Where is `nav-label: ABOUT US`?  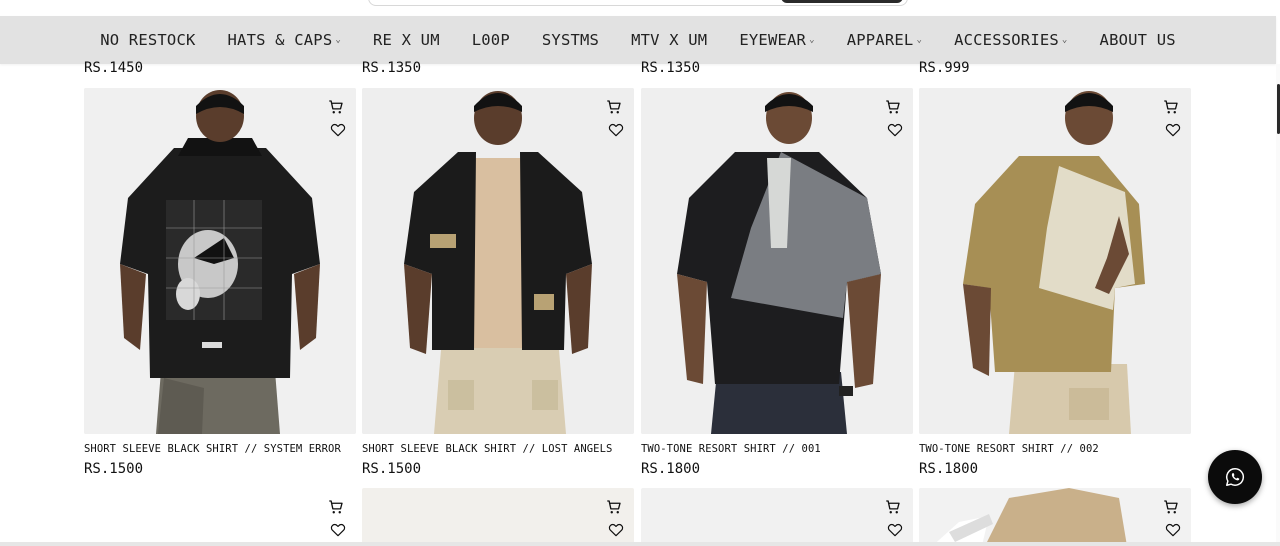
nav-label: ABOUT US is located at coordinates (1137, 40).